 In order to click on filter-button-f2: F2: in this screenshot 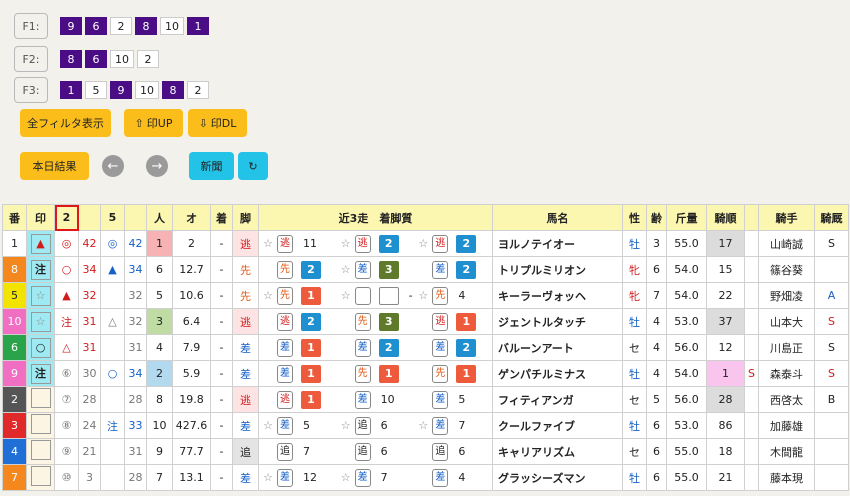, I will do `click(31, 59)`.